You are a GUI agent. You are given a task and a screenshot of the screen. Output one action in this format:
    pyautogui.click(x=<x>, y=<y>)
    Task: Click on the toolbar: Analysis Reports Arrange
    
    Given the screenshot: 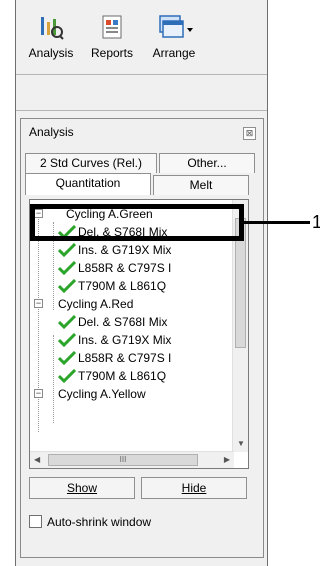 What is the action you would take?
    pyautogui.click(x=141, y=37)
    